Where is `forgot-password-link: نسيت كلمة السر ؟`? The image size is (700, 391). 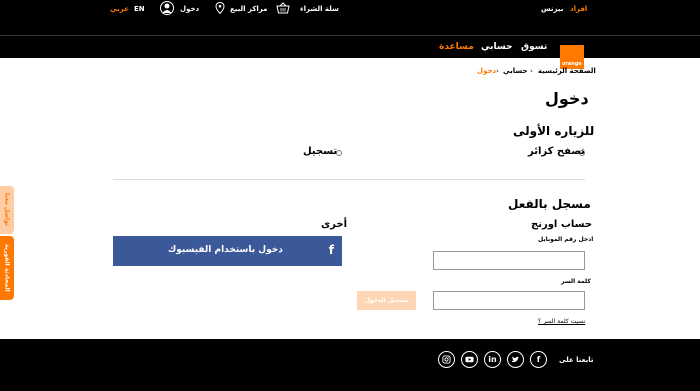
forgot-password-link: نسيت كلمة السر ؟ is located at coordinates (561, 321).